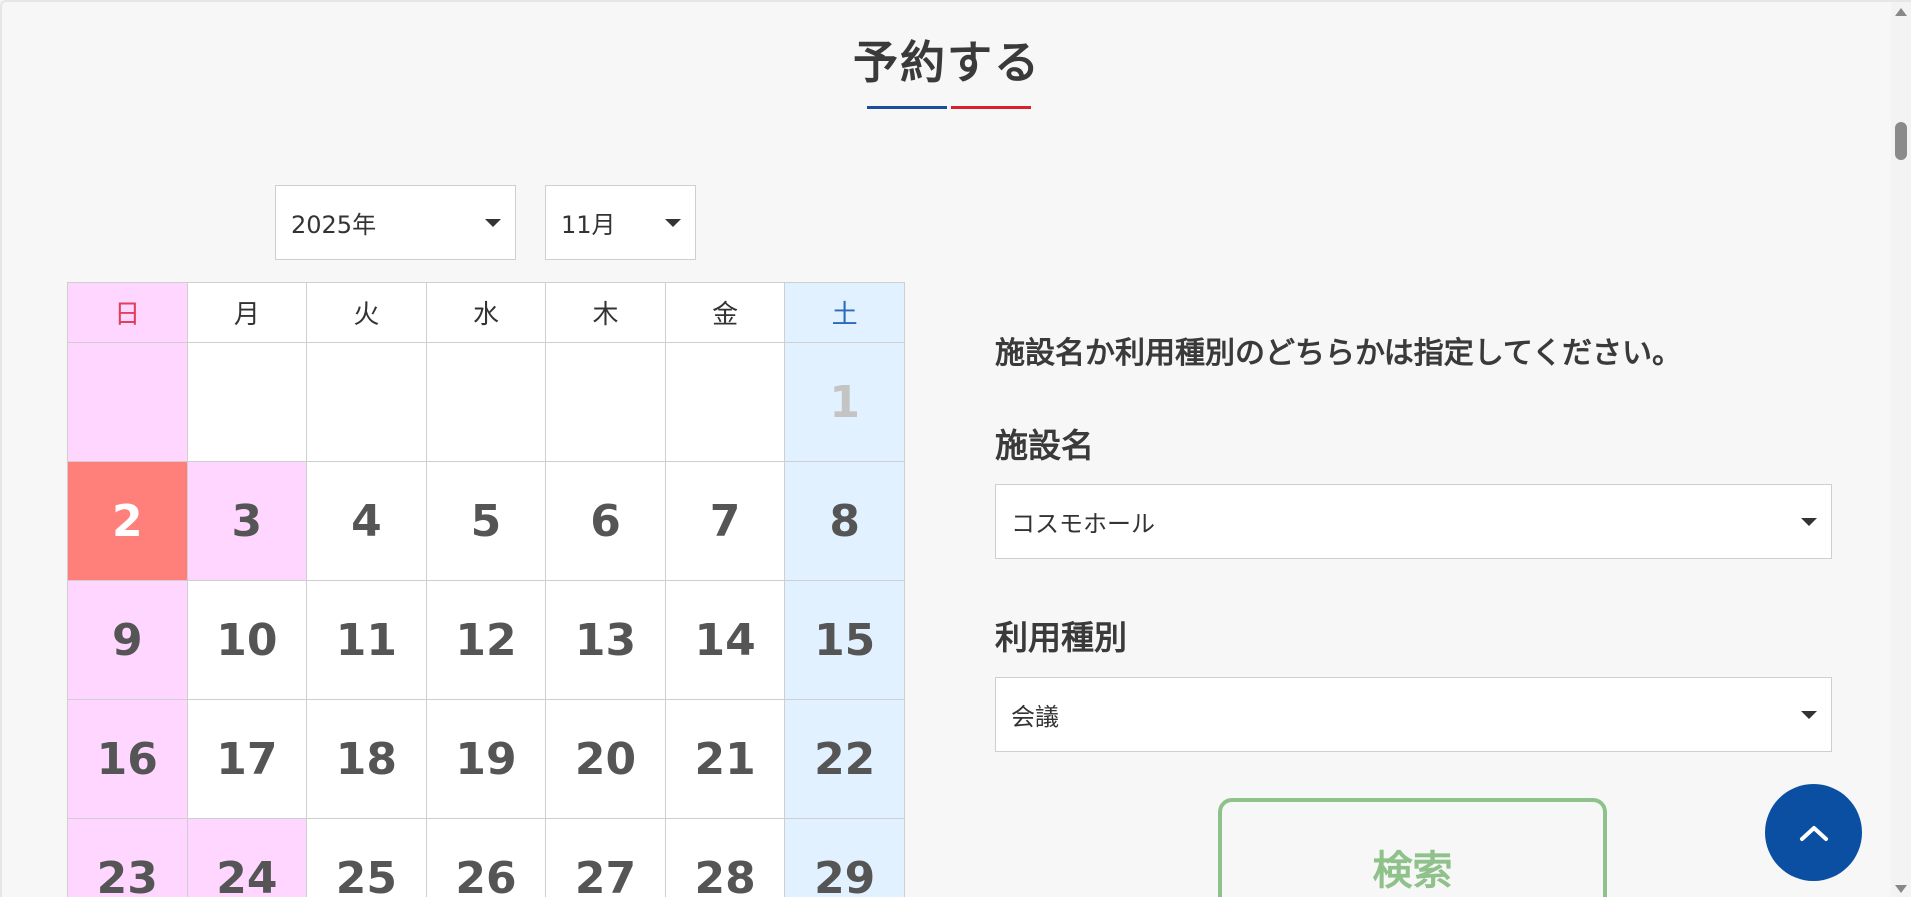 The height and width of the screenshot is (897, 1911). What do you see at coordinates (946, 62) in the screenshot?
I see `page-title: 予約する` at bounding box center [946, 62].